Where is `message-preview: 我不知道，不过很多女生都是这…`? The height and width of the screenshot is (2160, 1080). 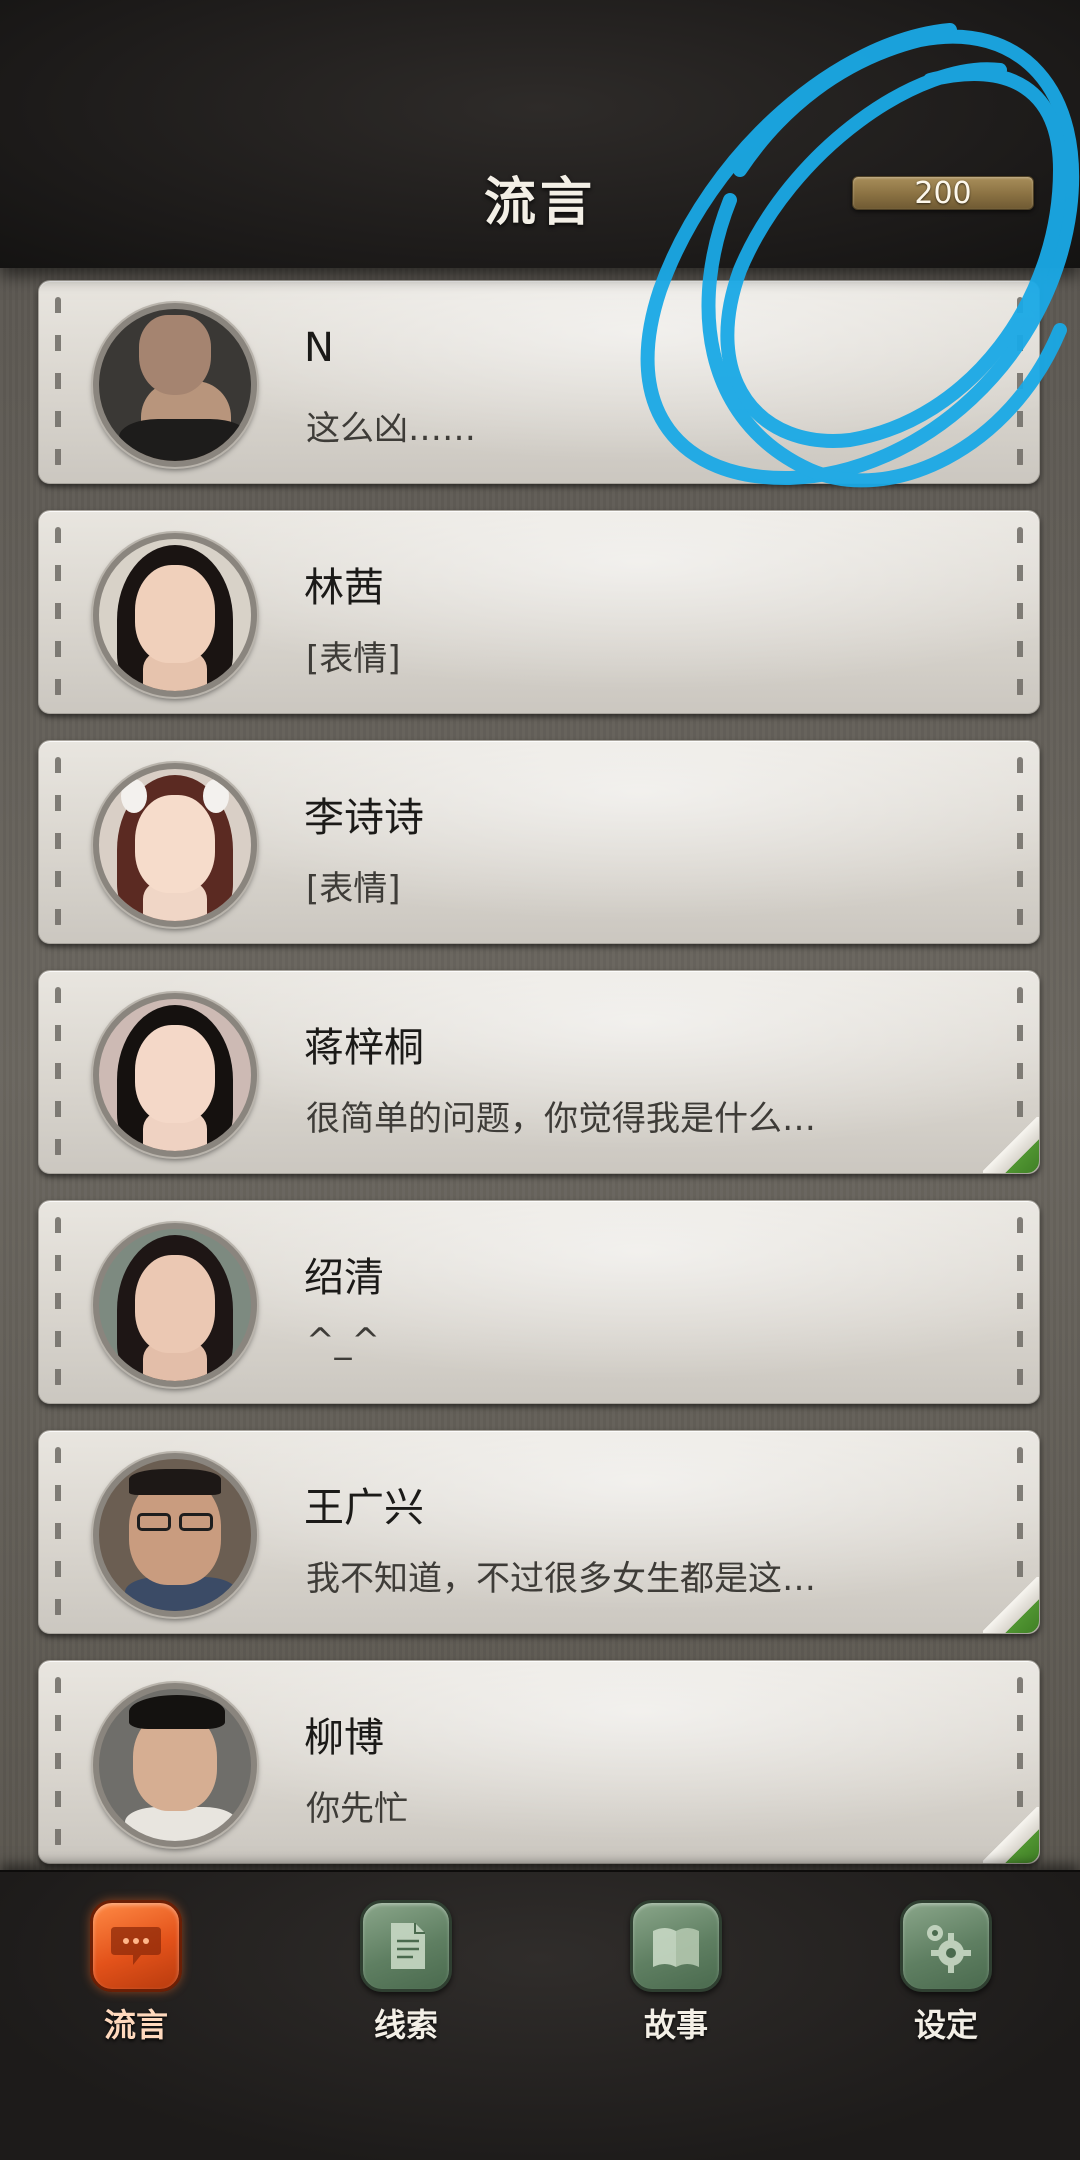
message-preview: 我不知道，不过很多女生都是这… is located at coordinates (561, 1579).